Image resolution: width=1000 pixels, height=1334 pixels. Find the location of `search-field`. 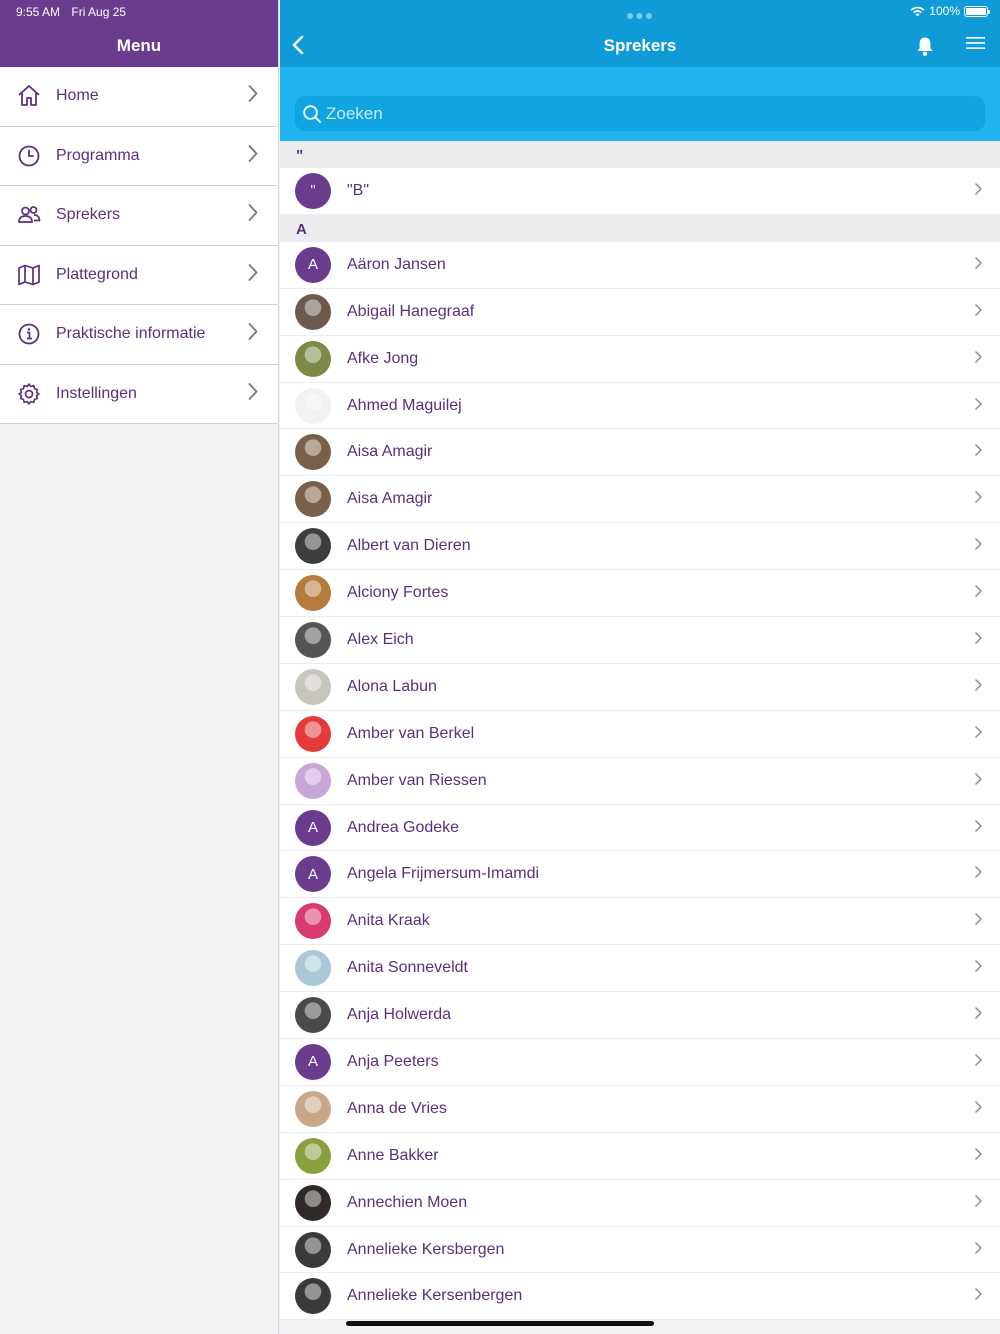

search-field is located at coordinates (640, 113).